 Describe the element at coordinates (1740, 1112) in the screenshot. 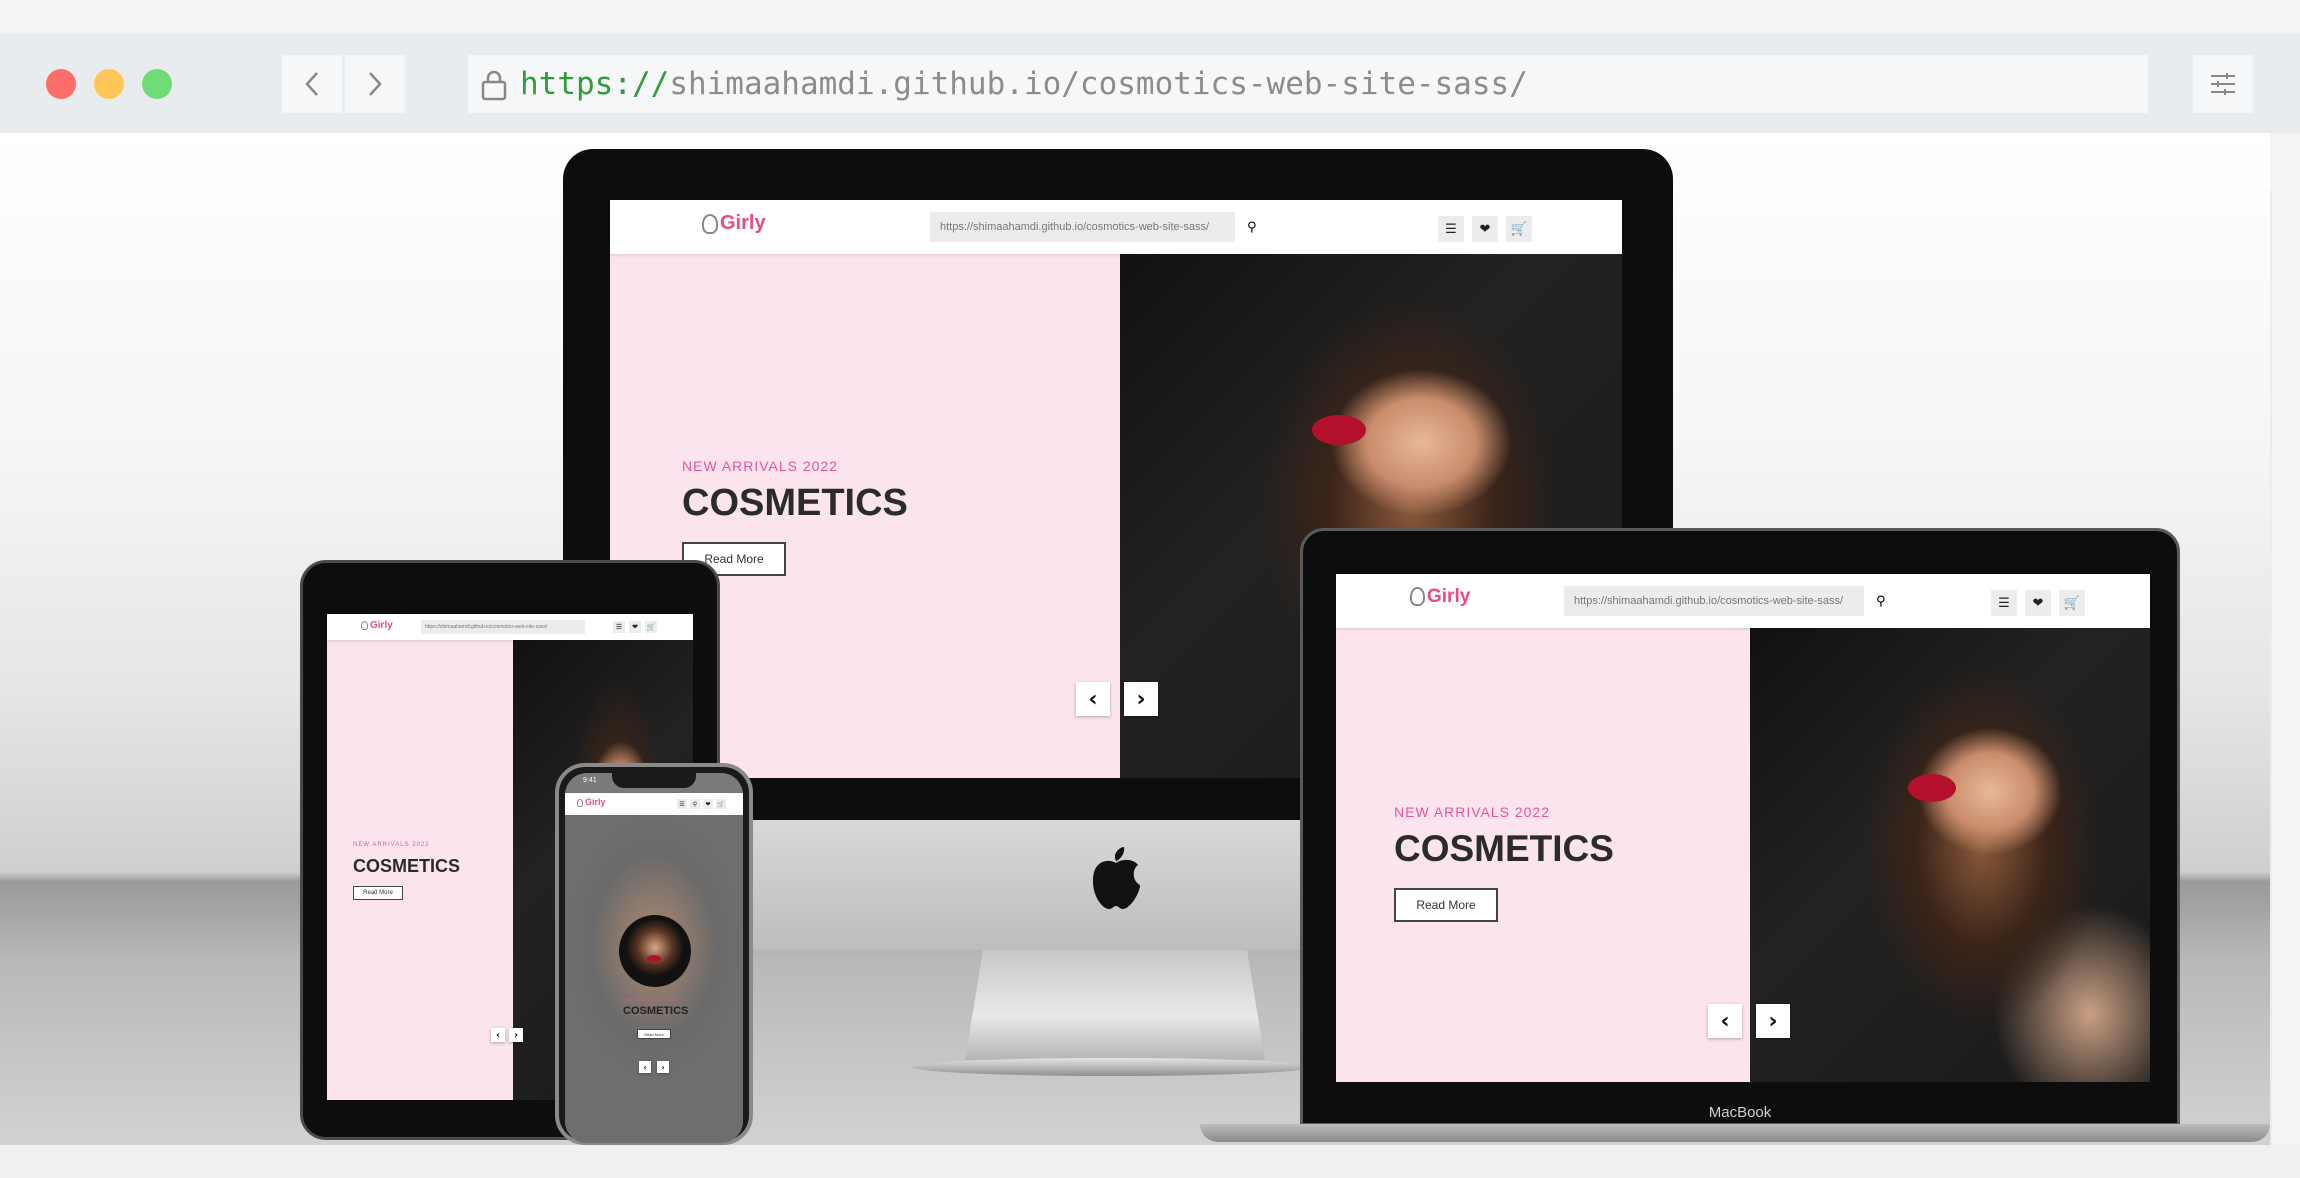

I see `laptop-brand-label: MacBook` at that location.